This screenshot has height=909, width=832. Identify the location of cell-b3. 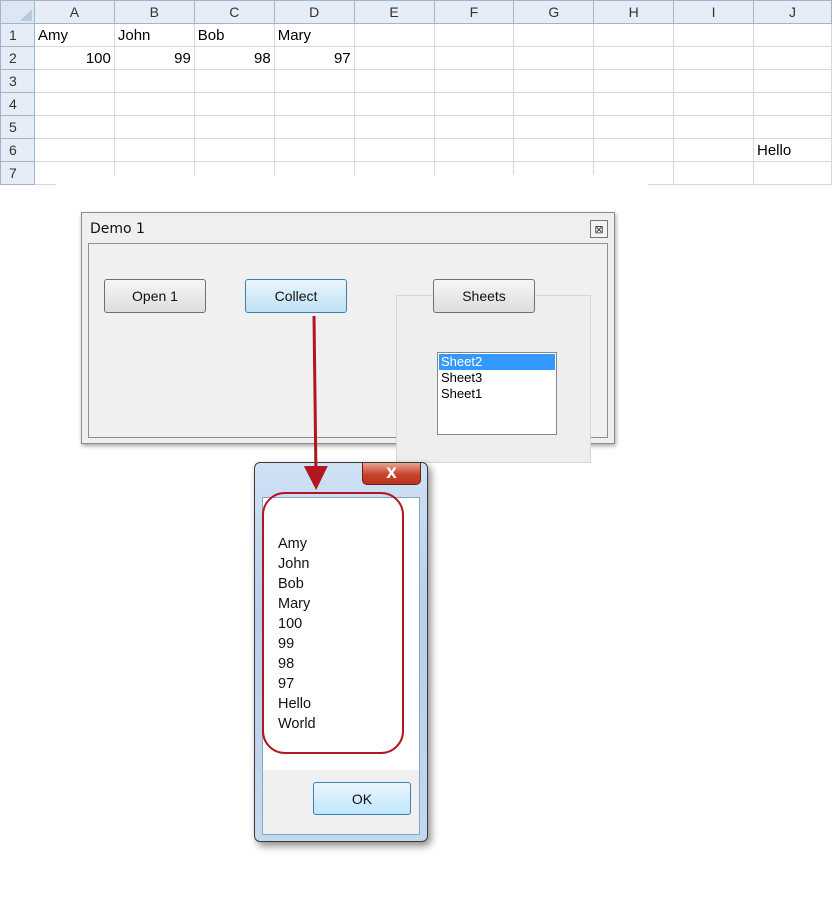
(154, 81).